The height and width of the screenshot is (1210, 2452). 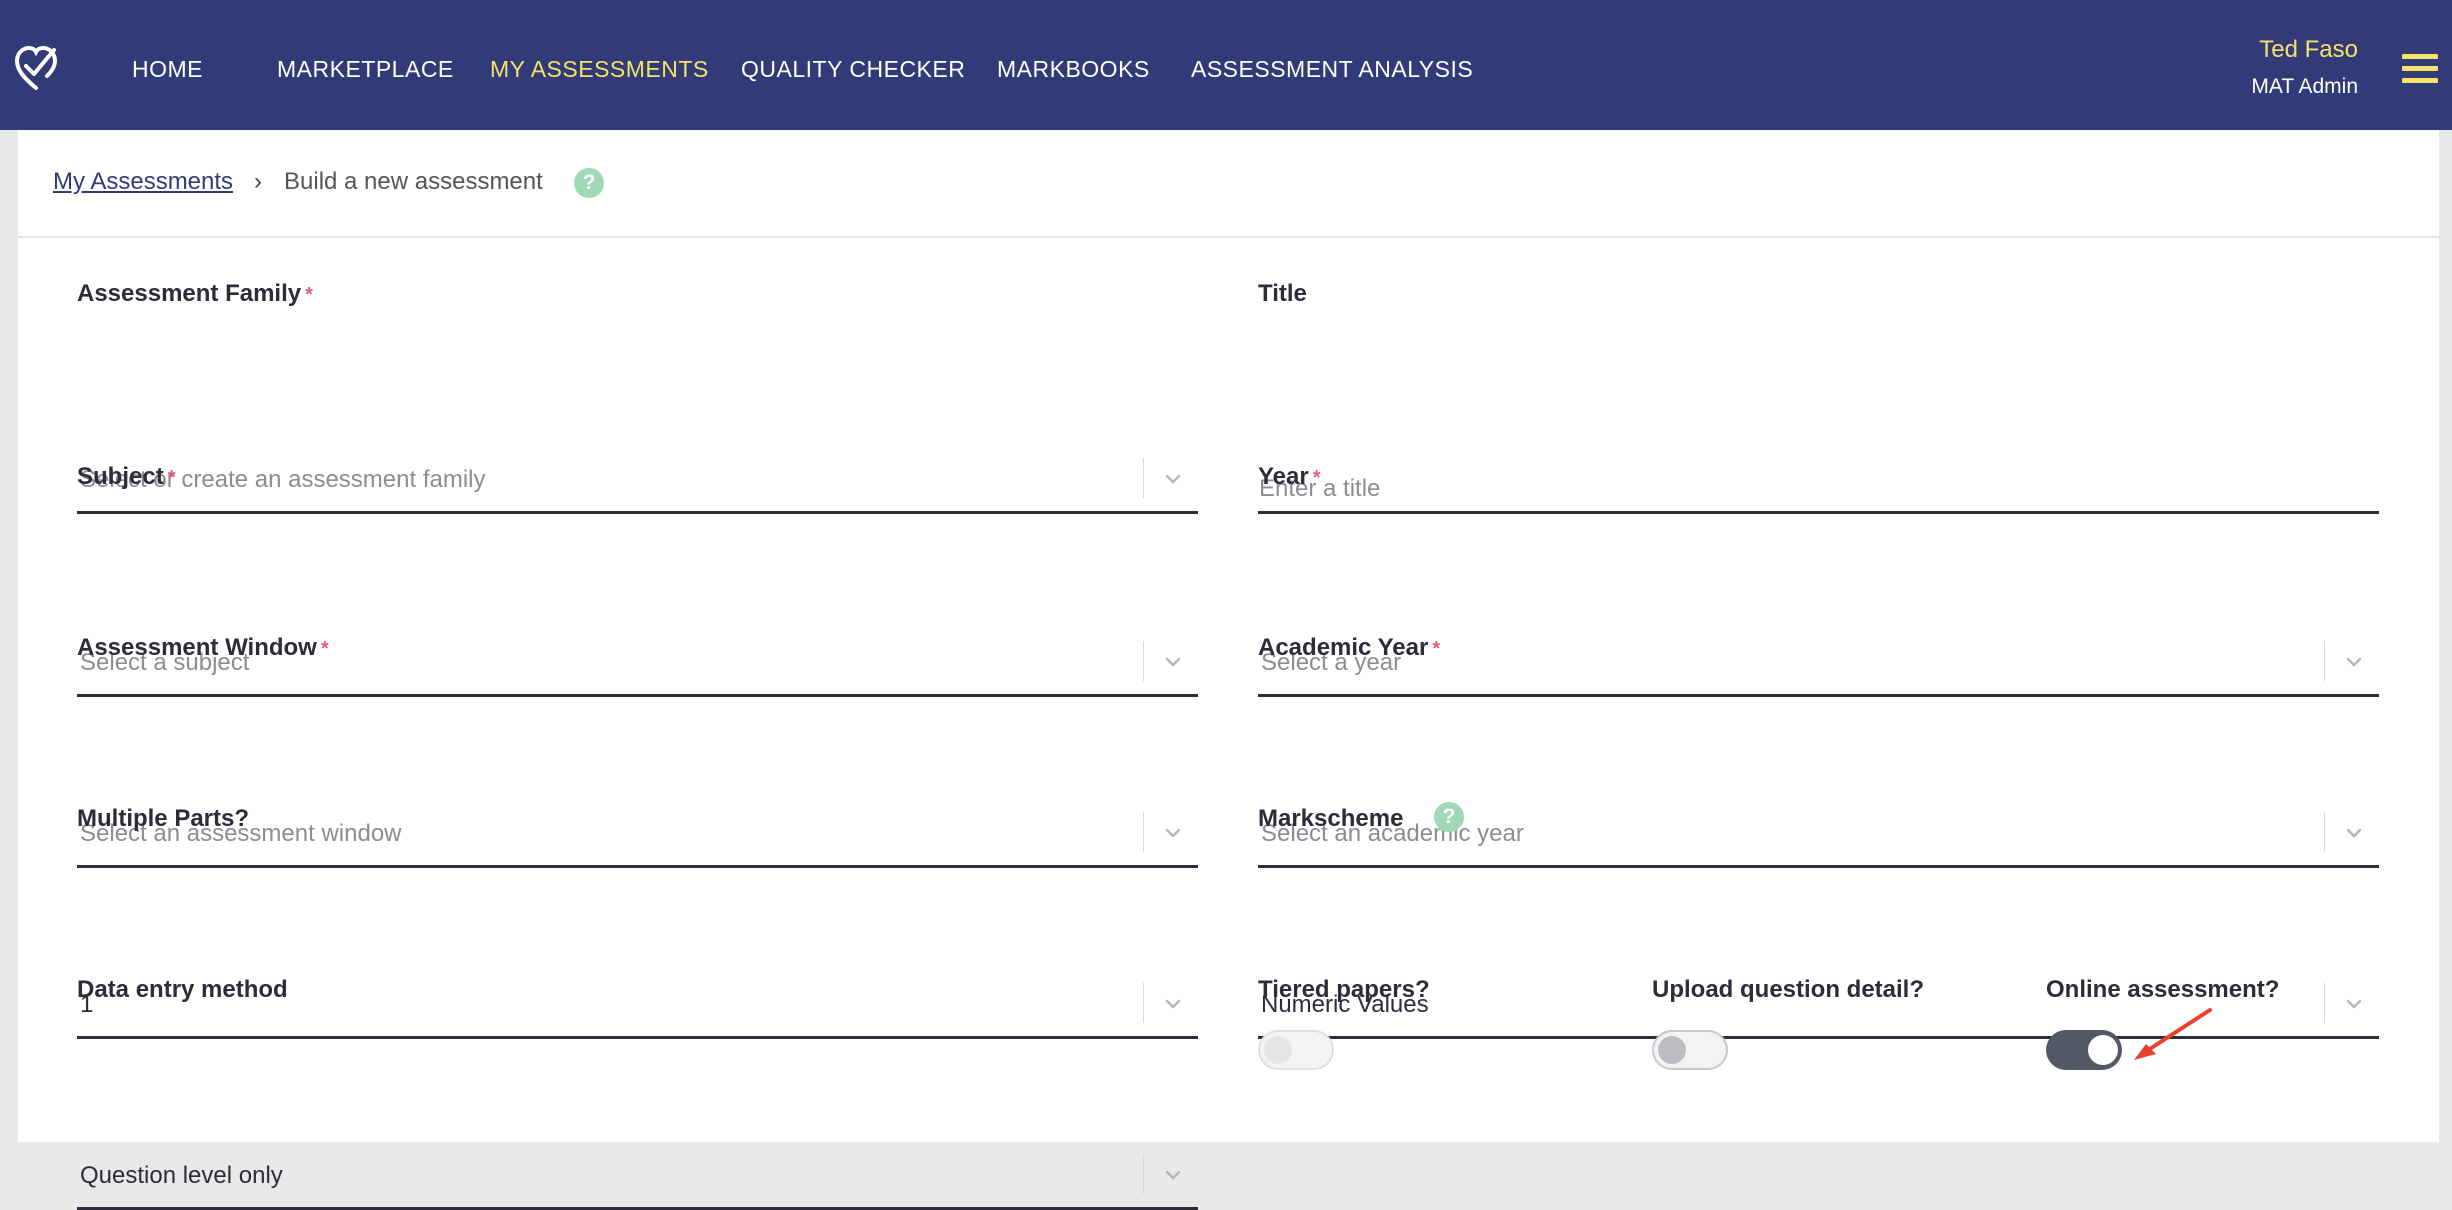 I want to click on online-assessment-label: Online assessment?, so click(x=2162, y=990).